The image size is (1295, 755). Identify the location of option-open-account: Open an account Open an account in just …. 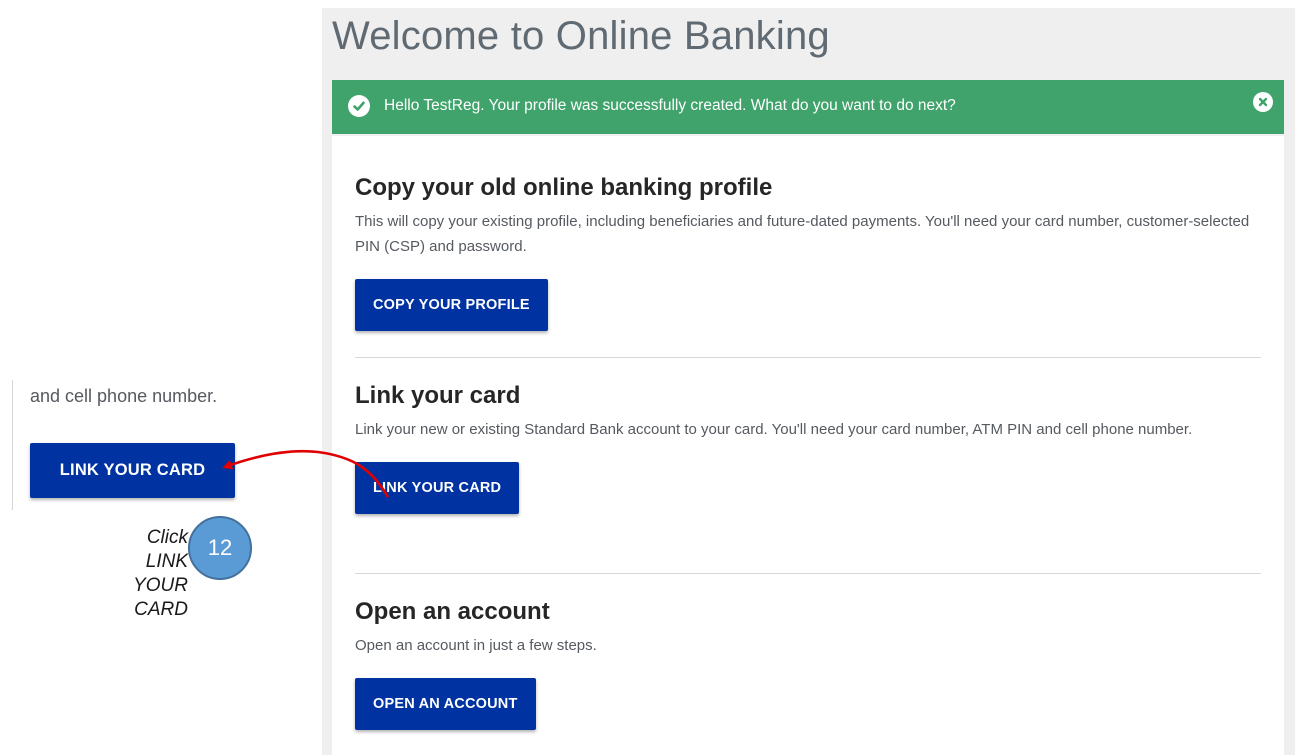
(808, 664).